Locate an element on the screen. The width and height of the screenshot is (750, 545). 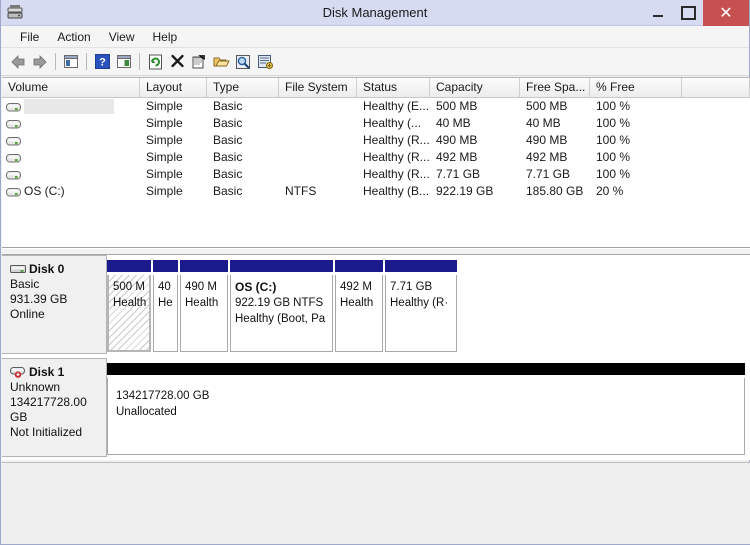
partition-block: 492 M Health is located at coordinates (359, 306).